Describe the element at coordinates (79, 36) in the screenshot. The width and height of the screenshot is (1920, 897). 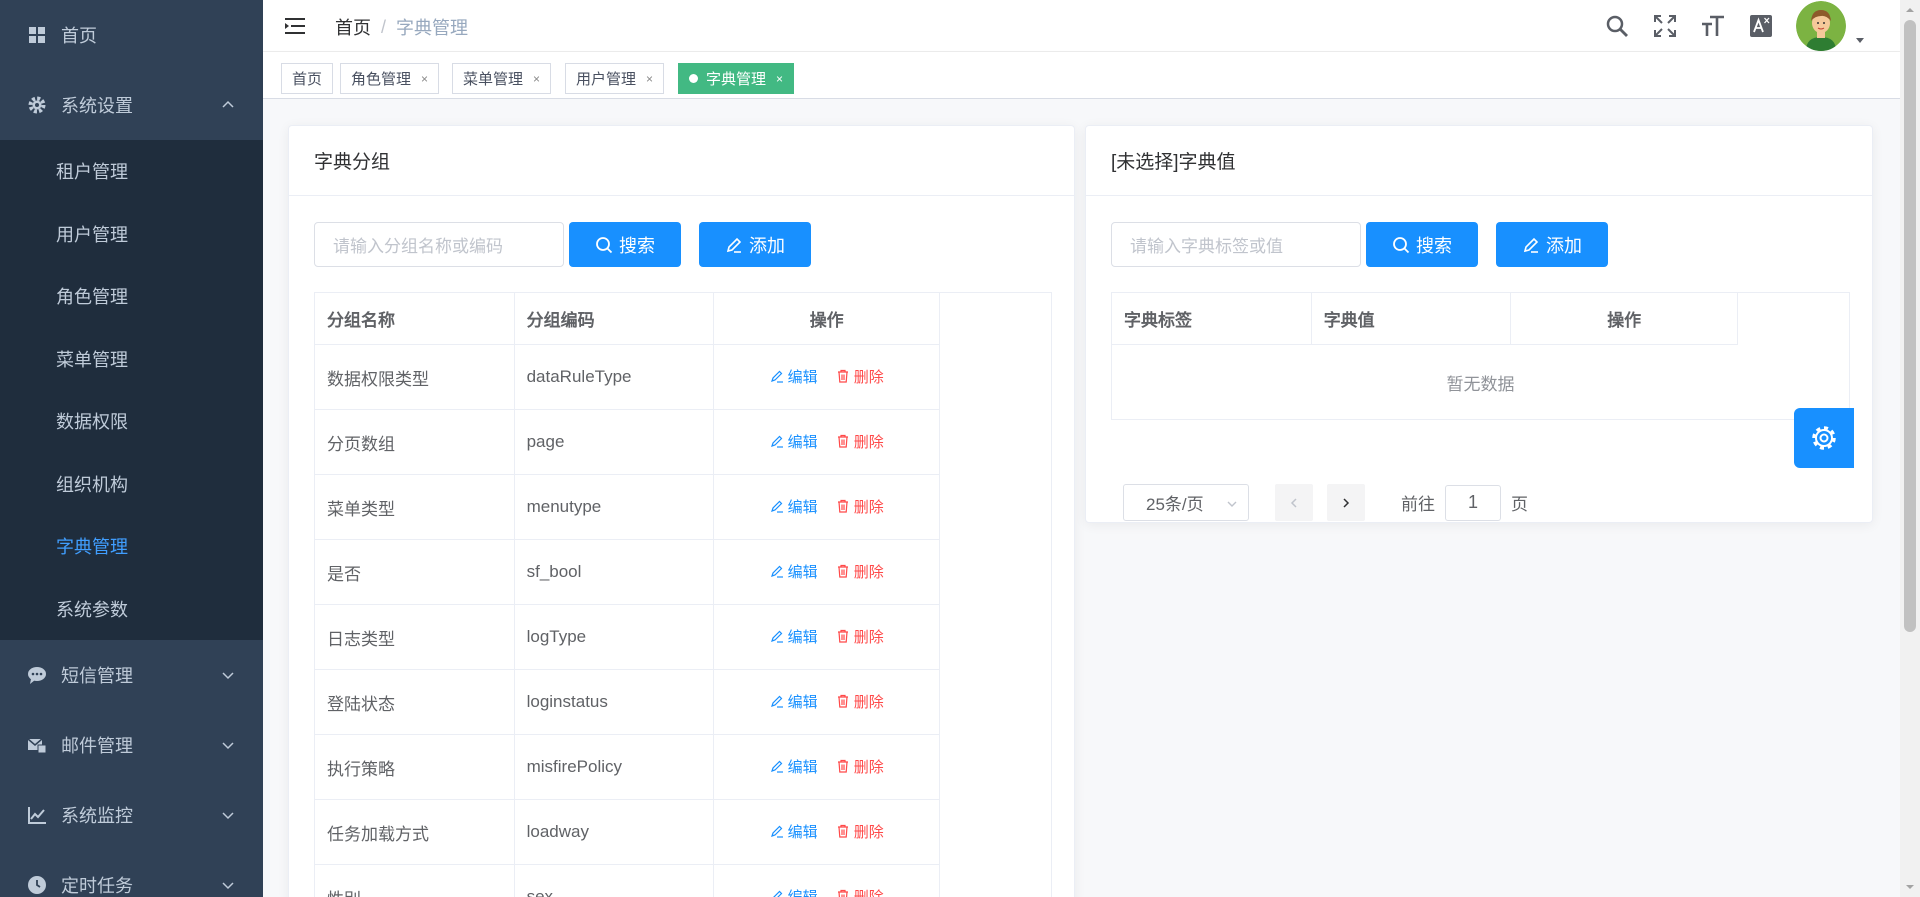
I see `sidebar-item-label: 首页` at that location.